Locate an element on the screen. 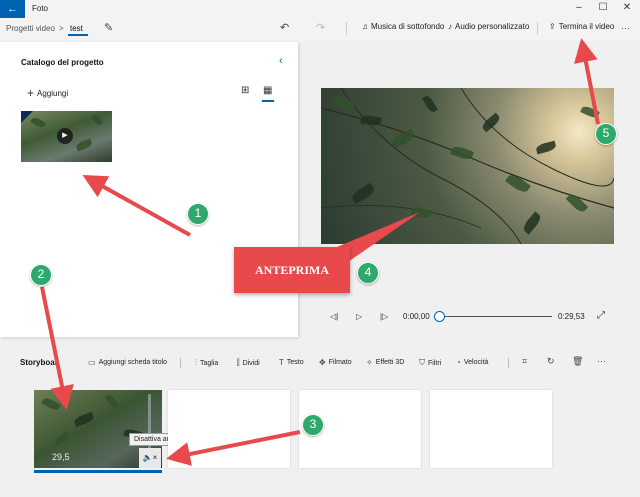  add-title-card-button: ▭ Aggiungi scheda titolo is located at coordinates (127, 362).